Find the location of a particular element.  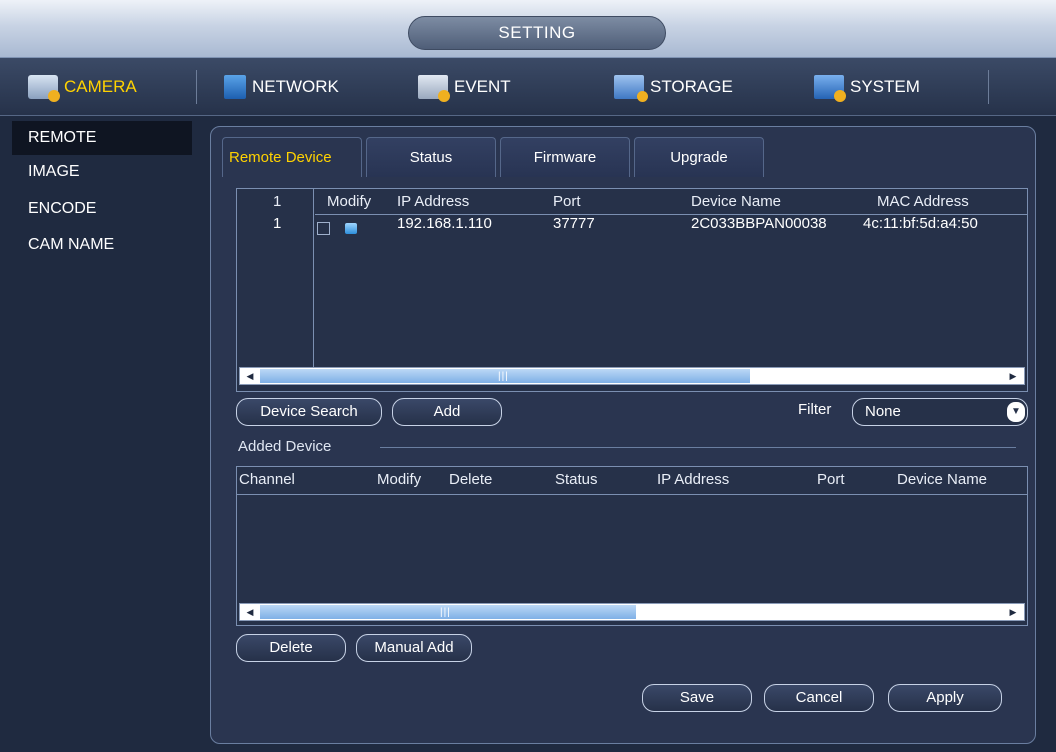

filter-select: None ▼ is located at coordinates (940, 412).